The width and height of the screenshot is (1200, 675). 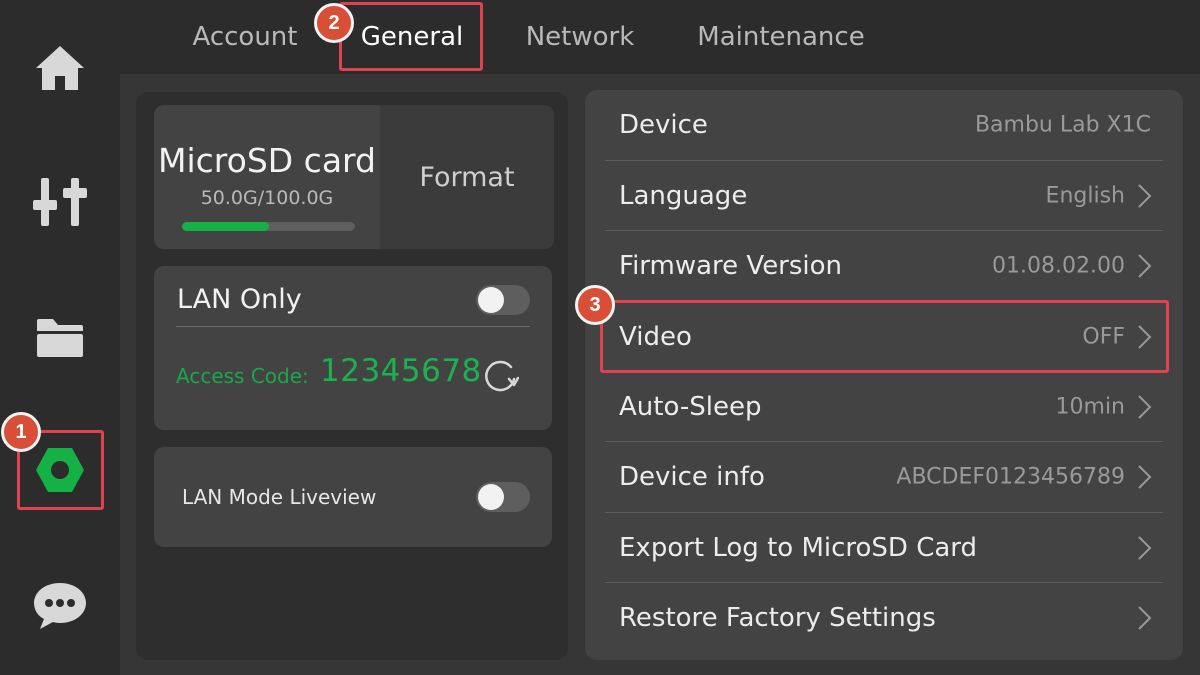 What do you see at coordinates (884, 196) in the screenshot?
I see `setting-row-language: Language English` at bounding box center [884, 196].